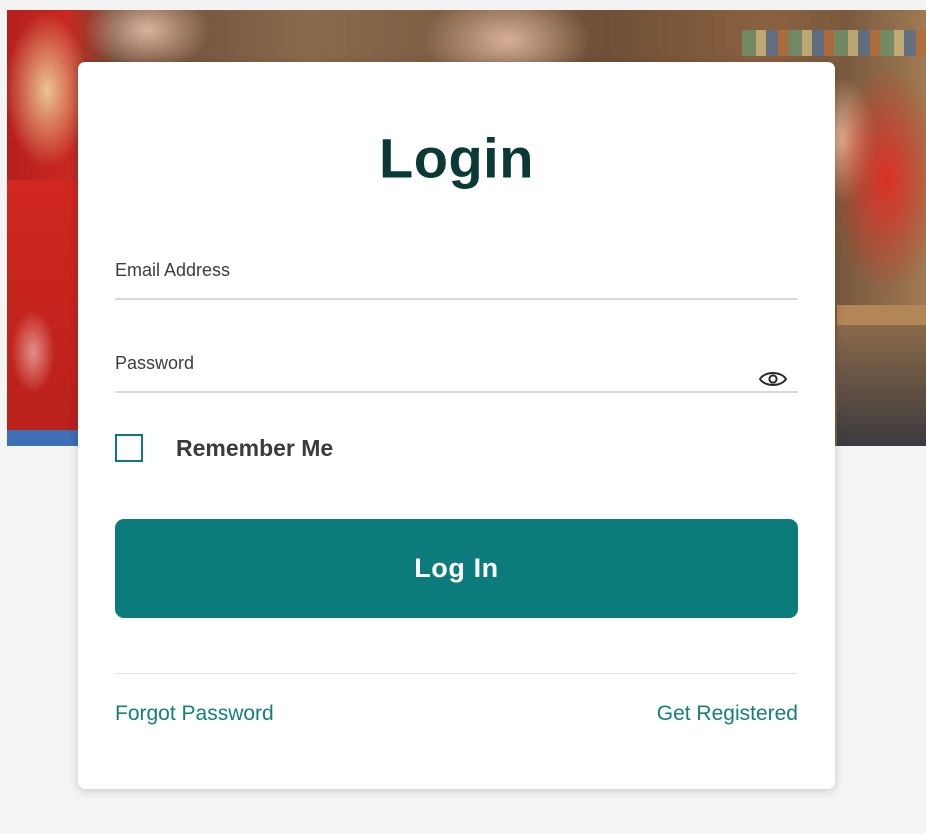 This screenshot has height=834, width=926. Describe the element at coordinates (463, 5) in the screenshot. I see `top-strip` at that location.